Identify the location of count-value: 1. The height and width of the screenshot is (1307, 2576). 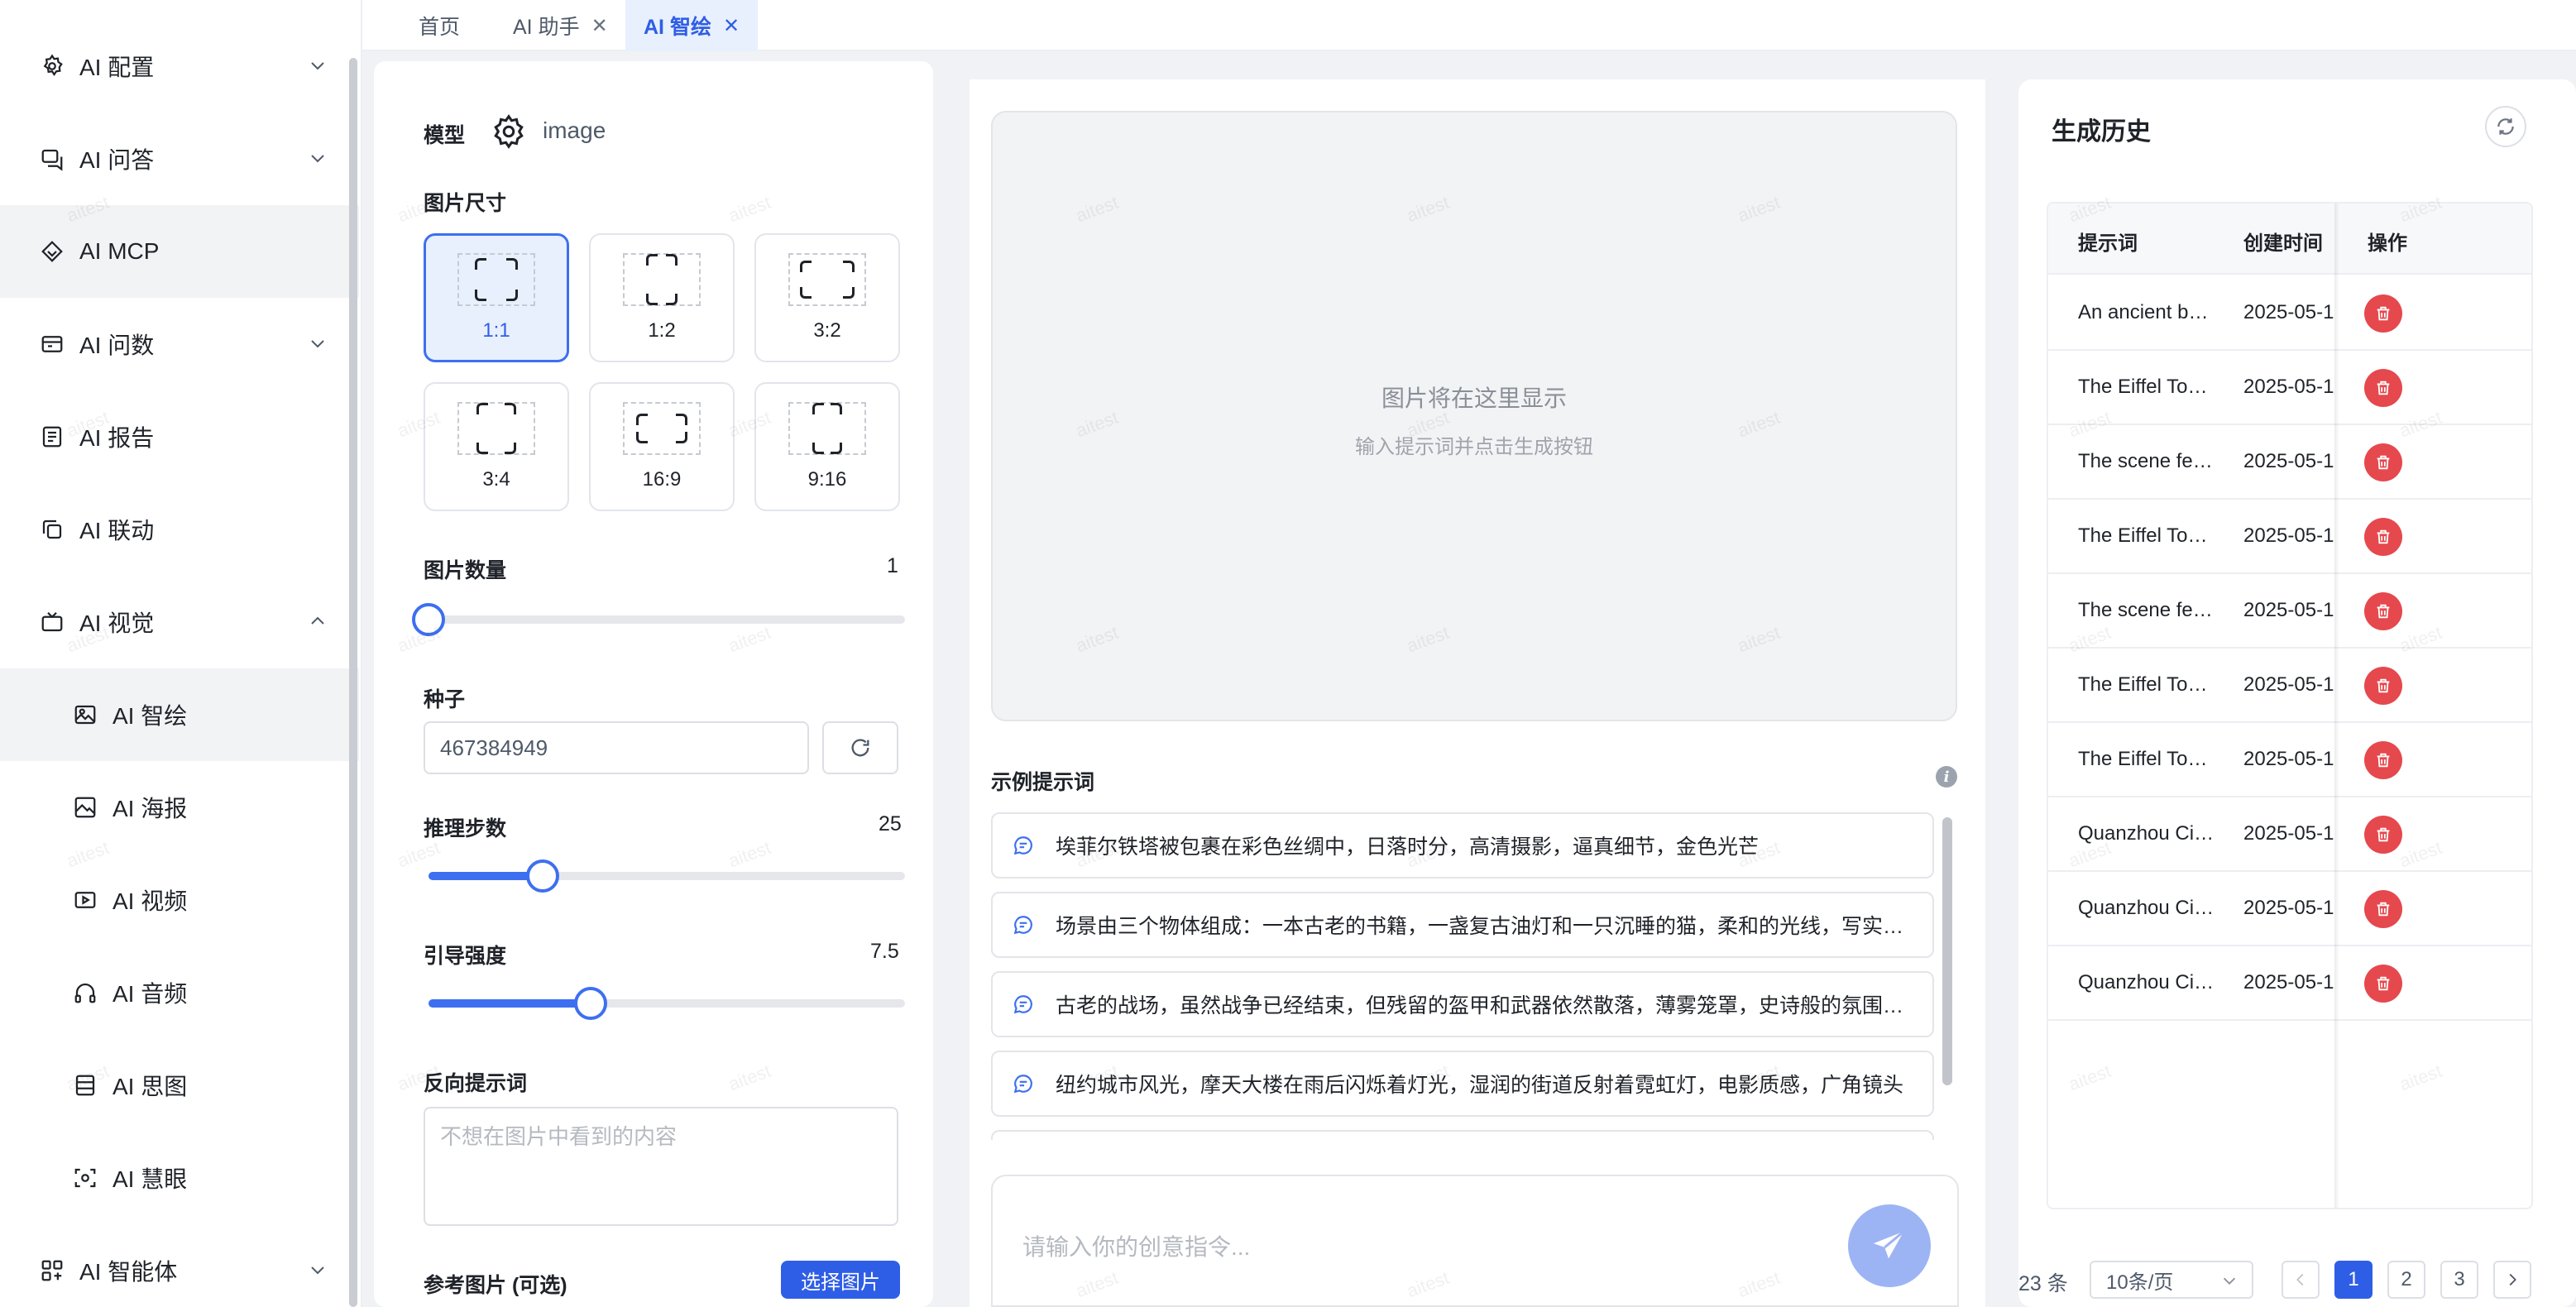
(892, 565).